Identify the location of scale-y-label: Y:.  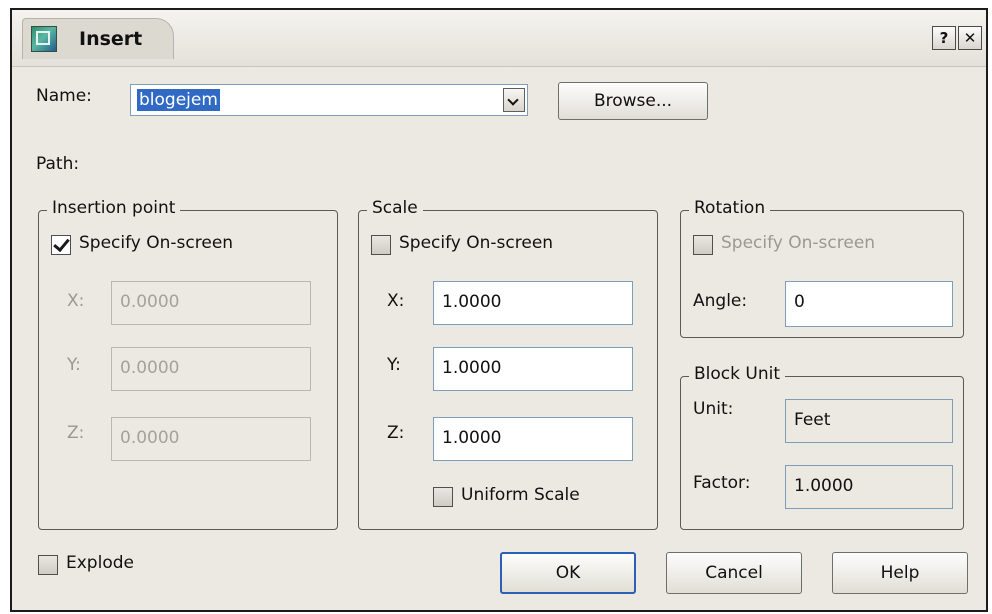
(394, 365).